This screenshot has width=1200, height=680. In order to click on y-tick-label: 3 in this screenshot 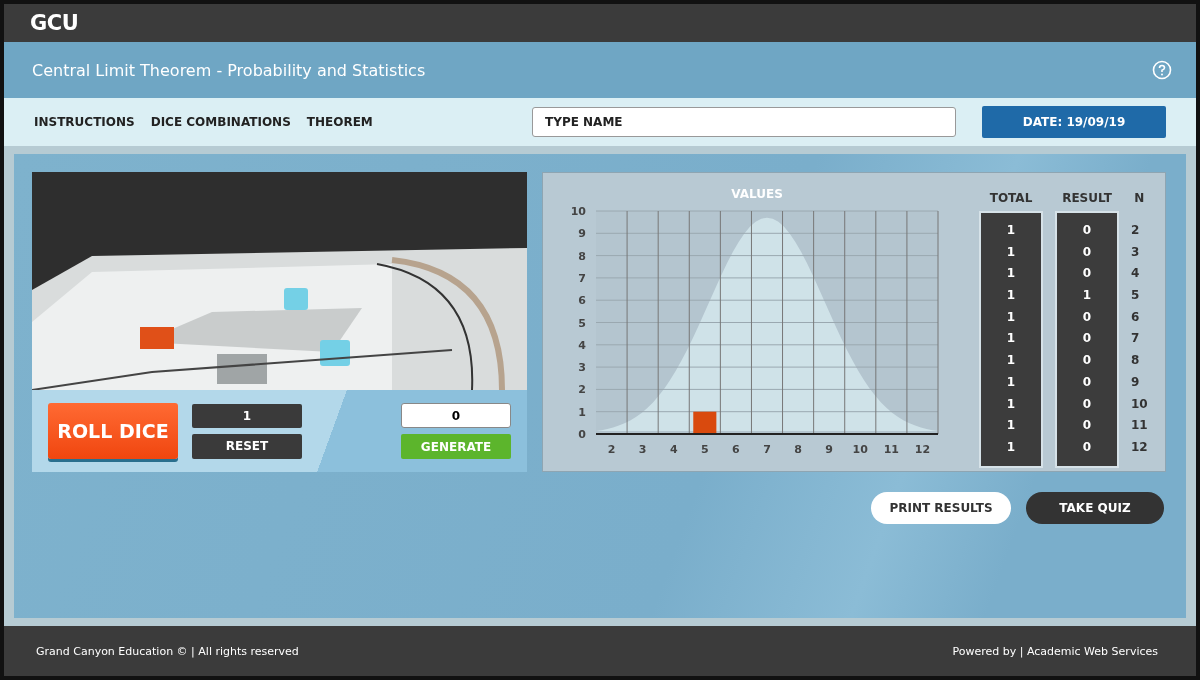, I will do `click(582, 368)`.